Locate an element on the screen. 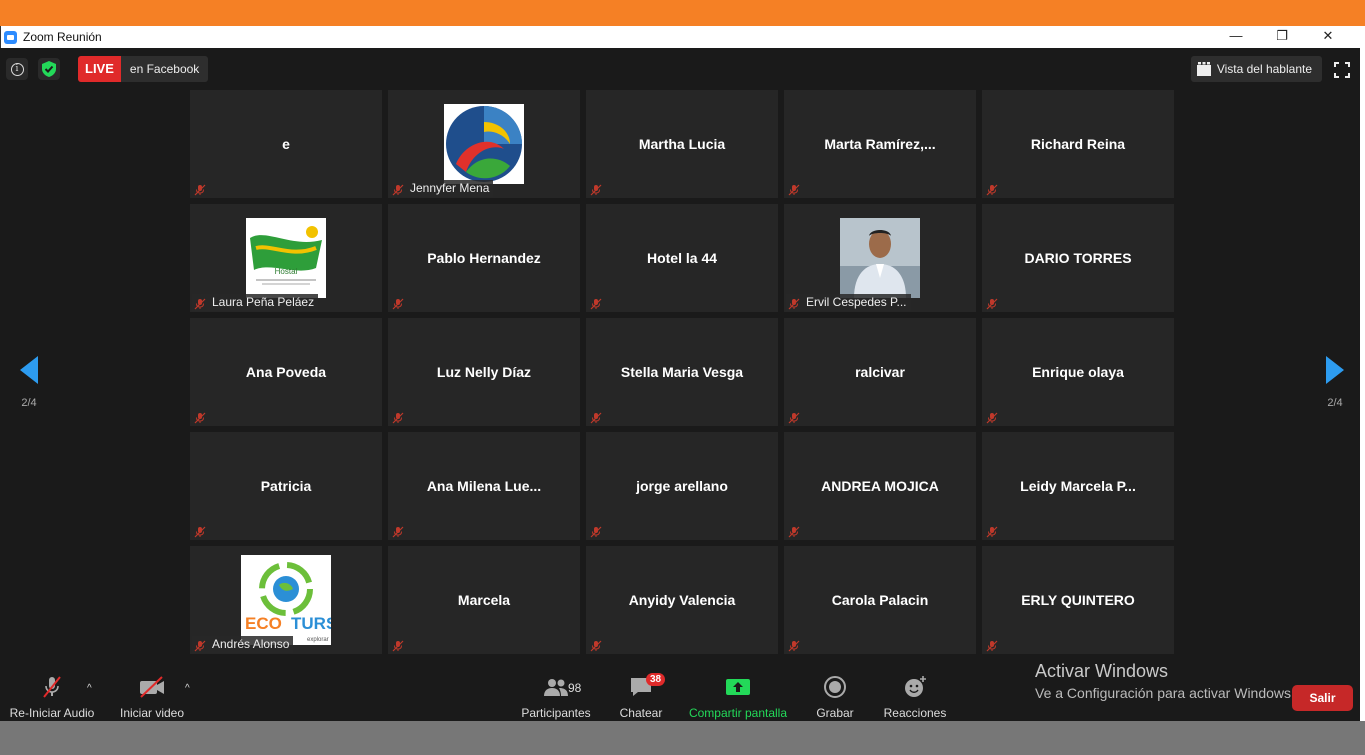 This screenshot has height=755, width=1365. participant-avatar: Hostal is located at coordinates (286, 258).